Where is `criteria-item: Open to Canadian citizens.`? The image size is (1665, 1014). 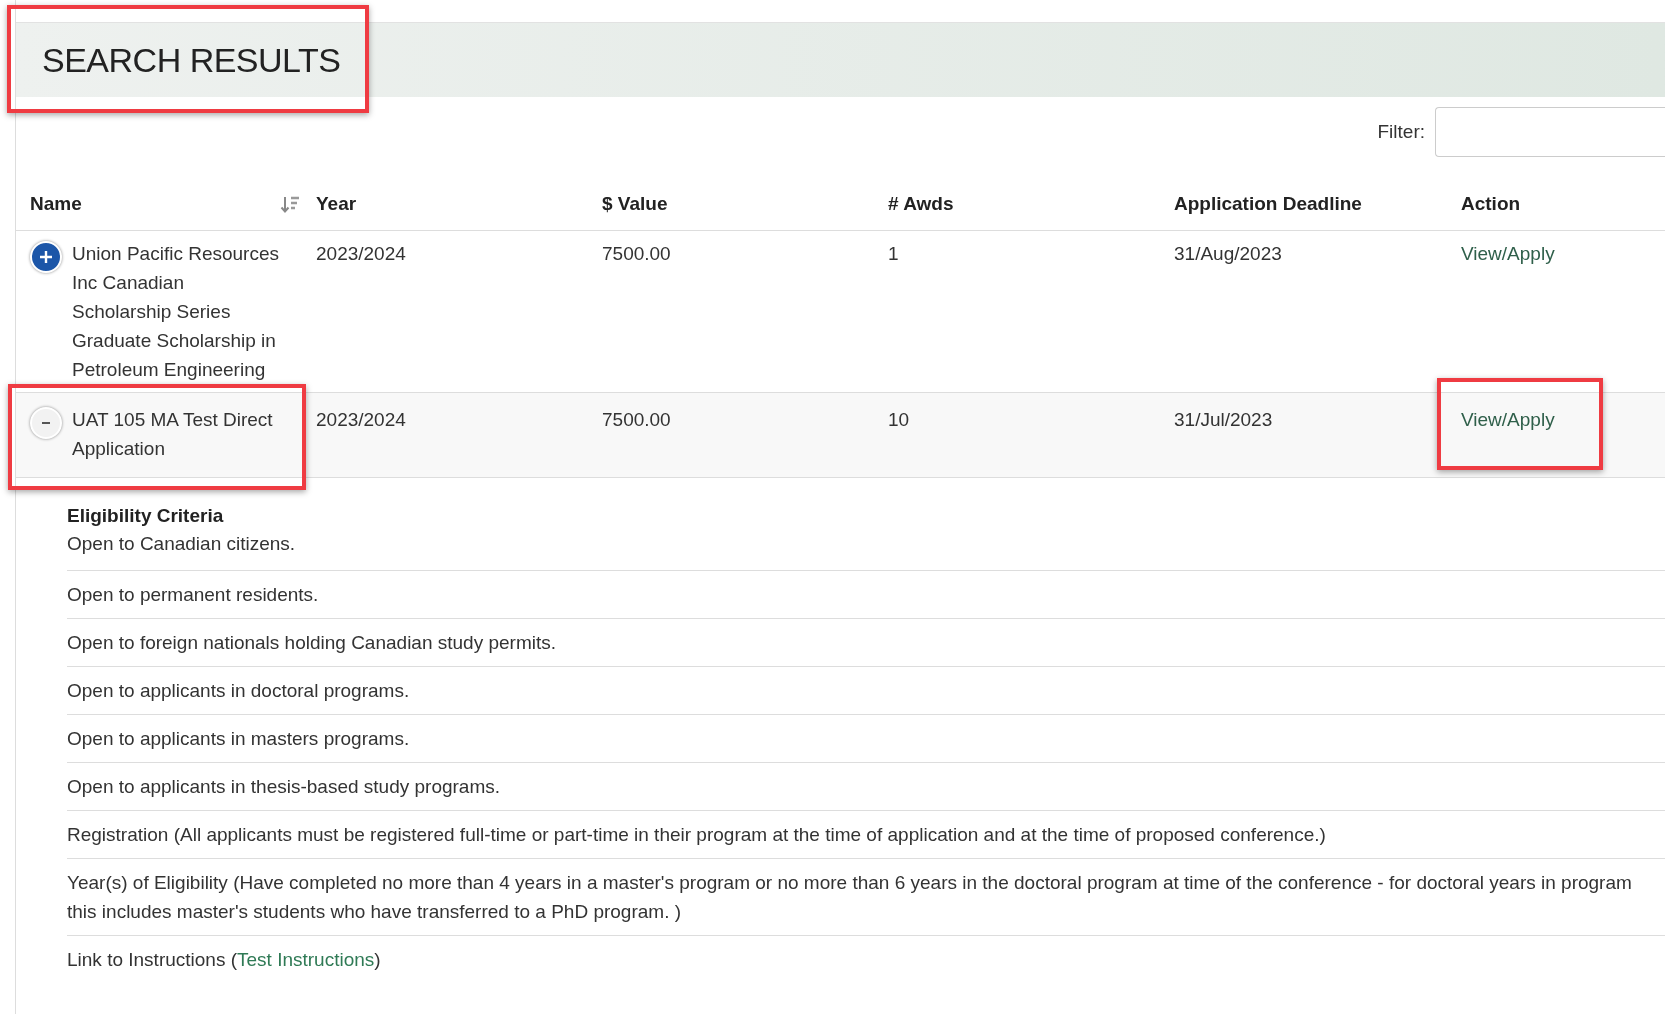
criteria-item: Open to Canadian citizens. is located at coordinates (181, 543).